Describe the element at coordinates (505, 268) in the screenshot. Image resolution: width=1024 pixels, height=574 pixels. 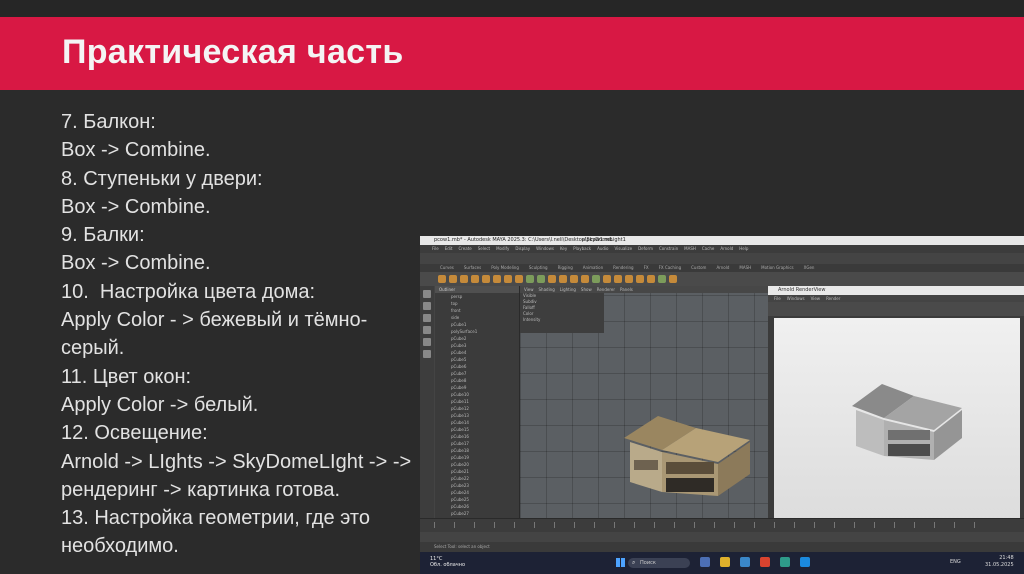
I see `shelf-tab: Poly Modeling` at that location.